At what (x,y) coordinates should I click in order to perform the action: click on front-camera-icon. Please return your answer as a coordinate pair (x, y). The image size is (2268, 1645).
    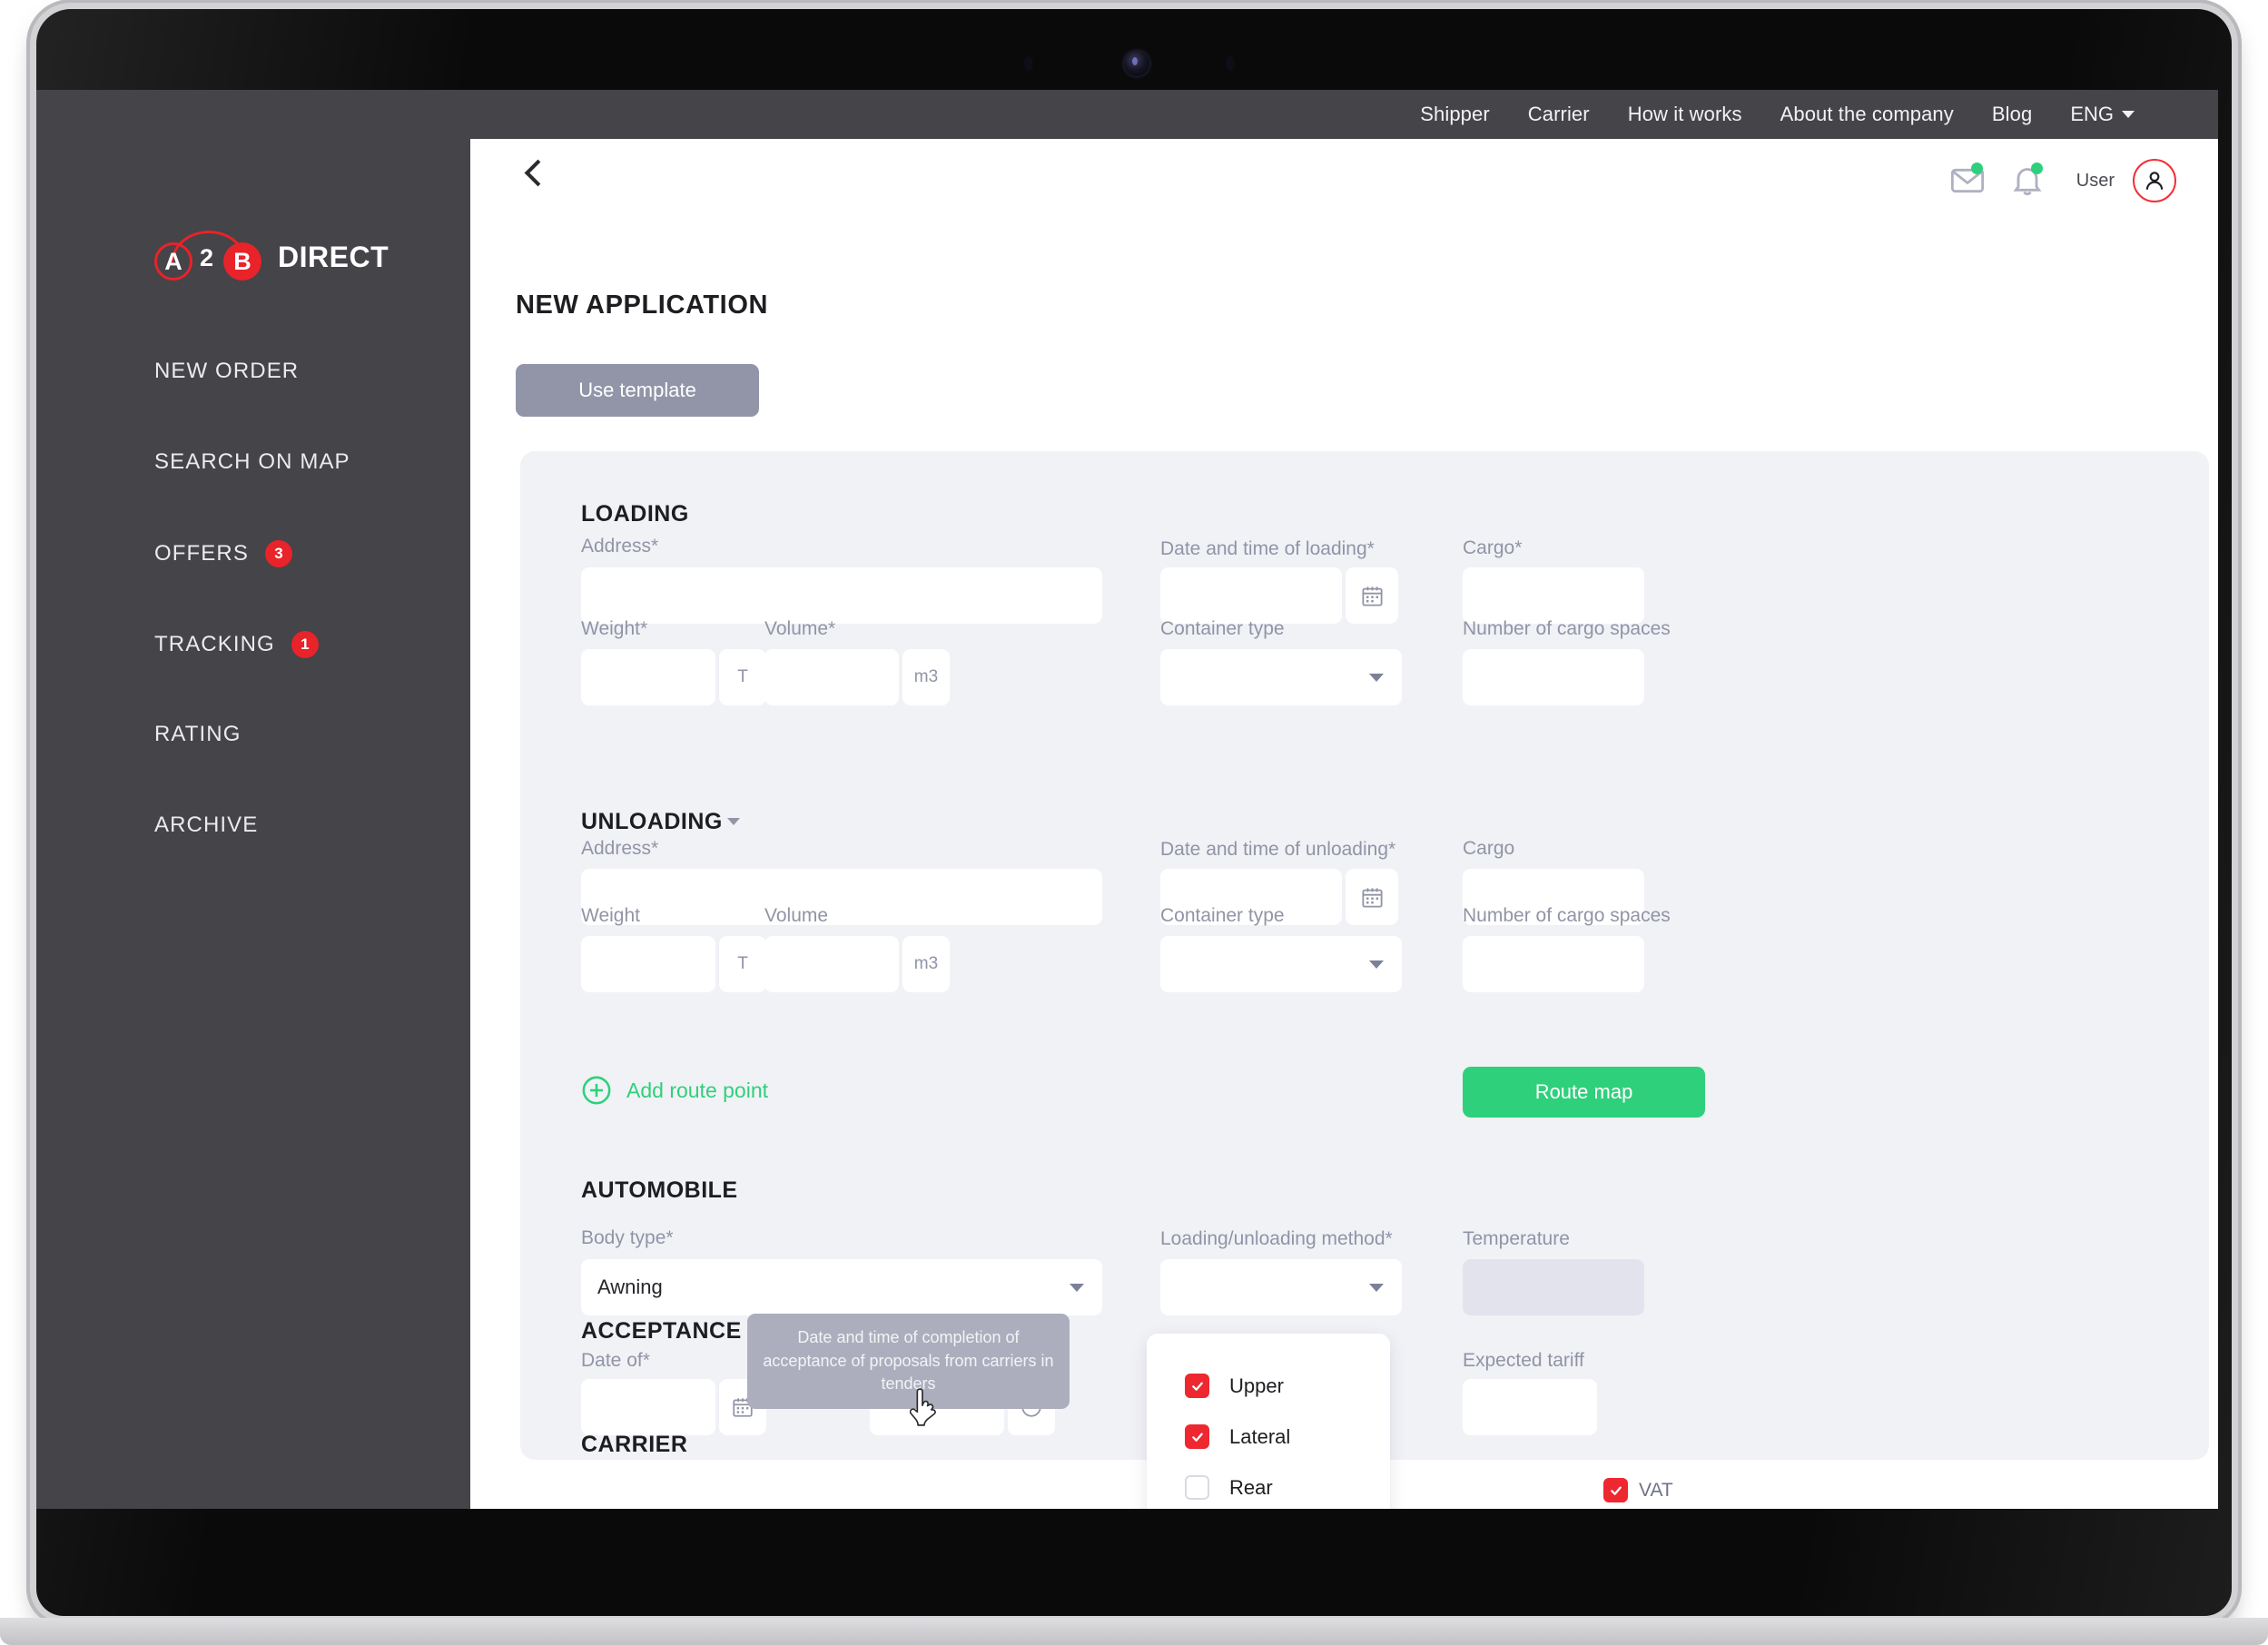
    Looking at the image, I should click on (1136, 63).